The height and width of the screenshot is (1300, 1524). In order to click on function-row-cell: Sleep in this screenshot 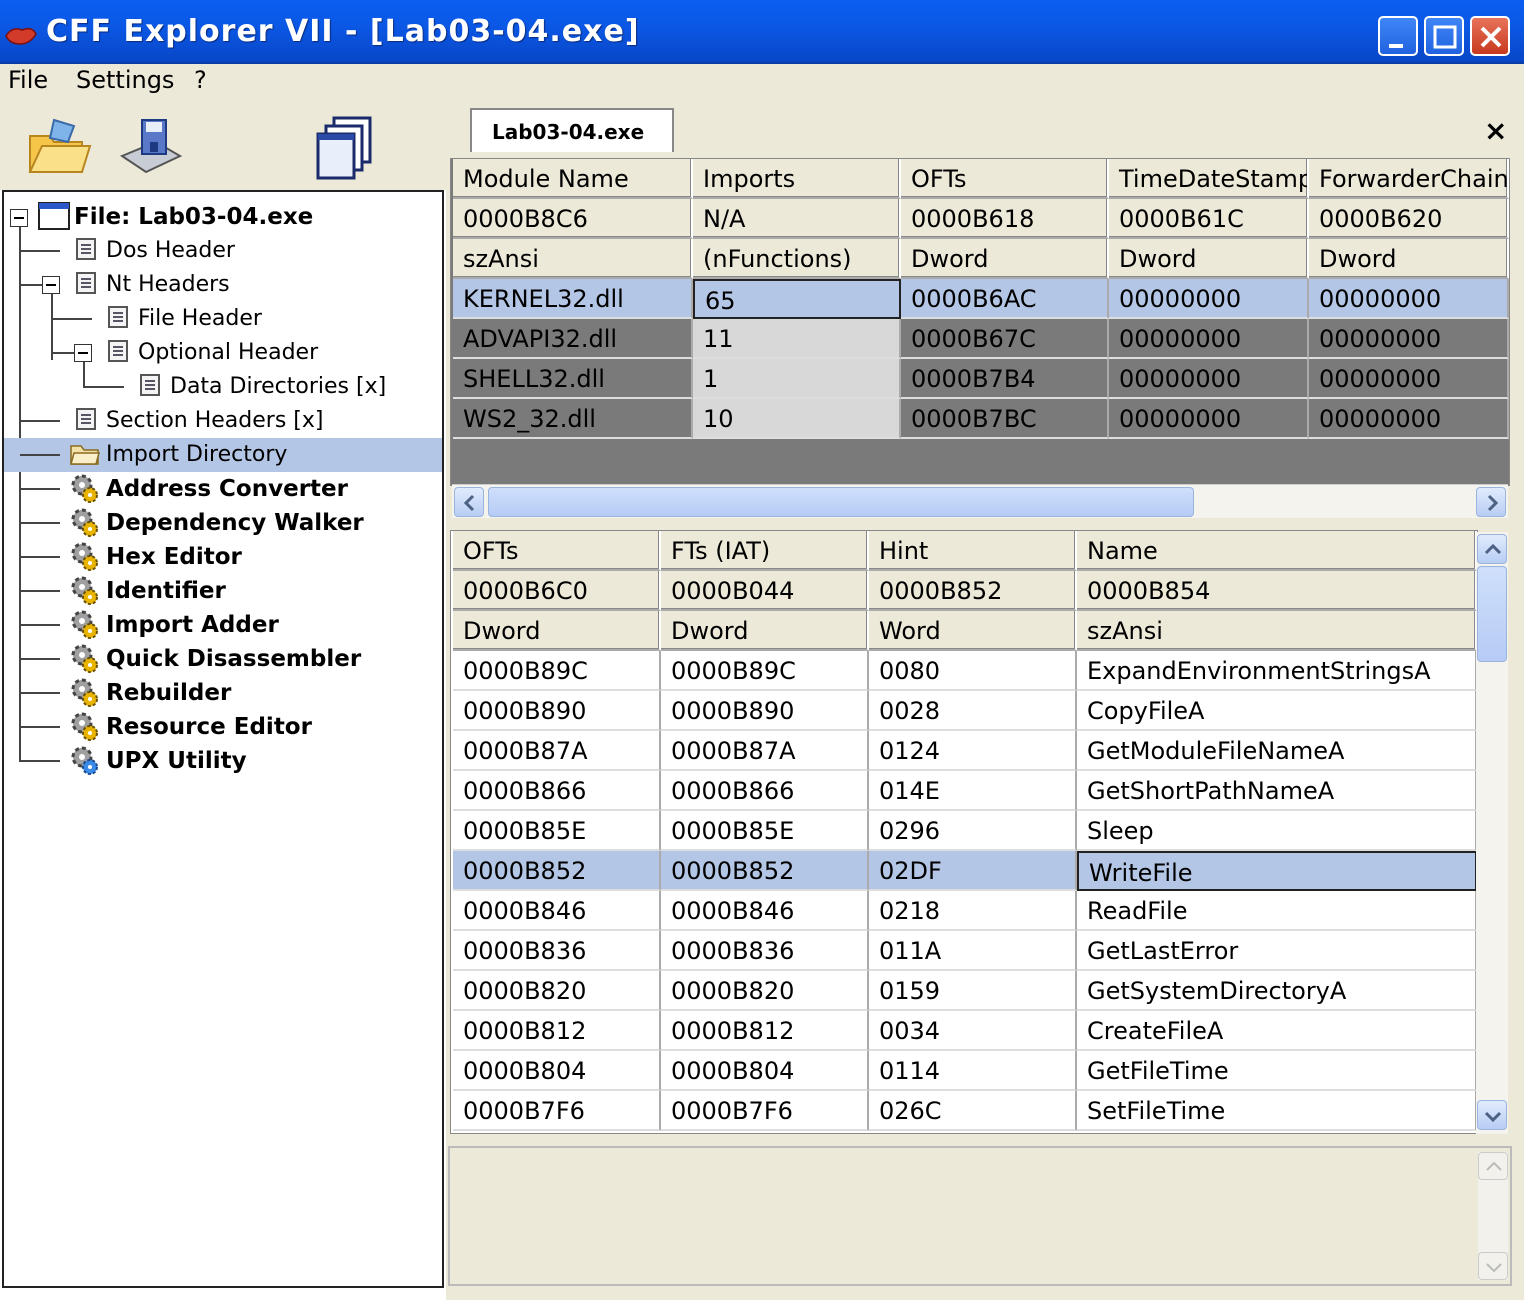, I will do `click(1277, 831)`.